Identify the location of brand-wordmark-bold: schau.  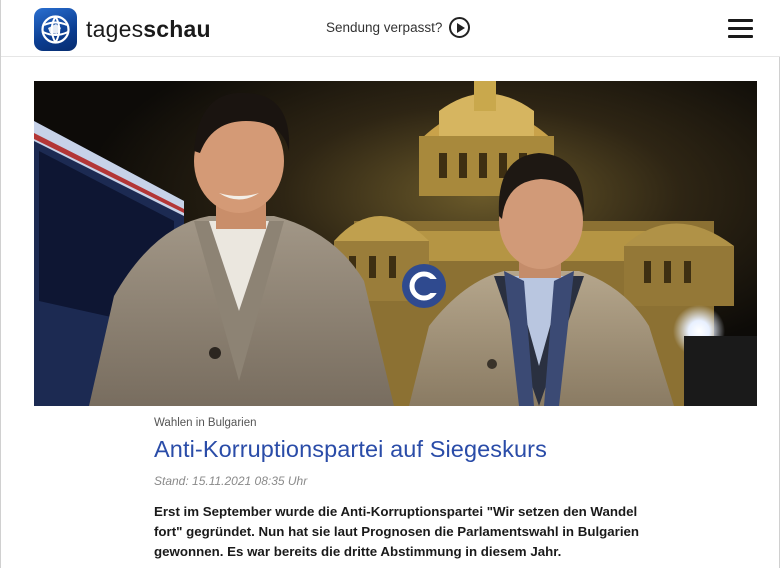
(177, 29).